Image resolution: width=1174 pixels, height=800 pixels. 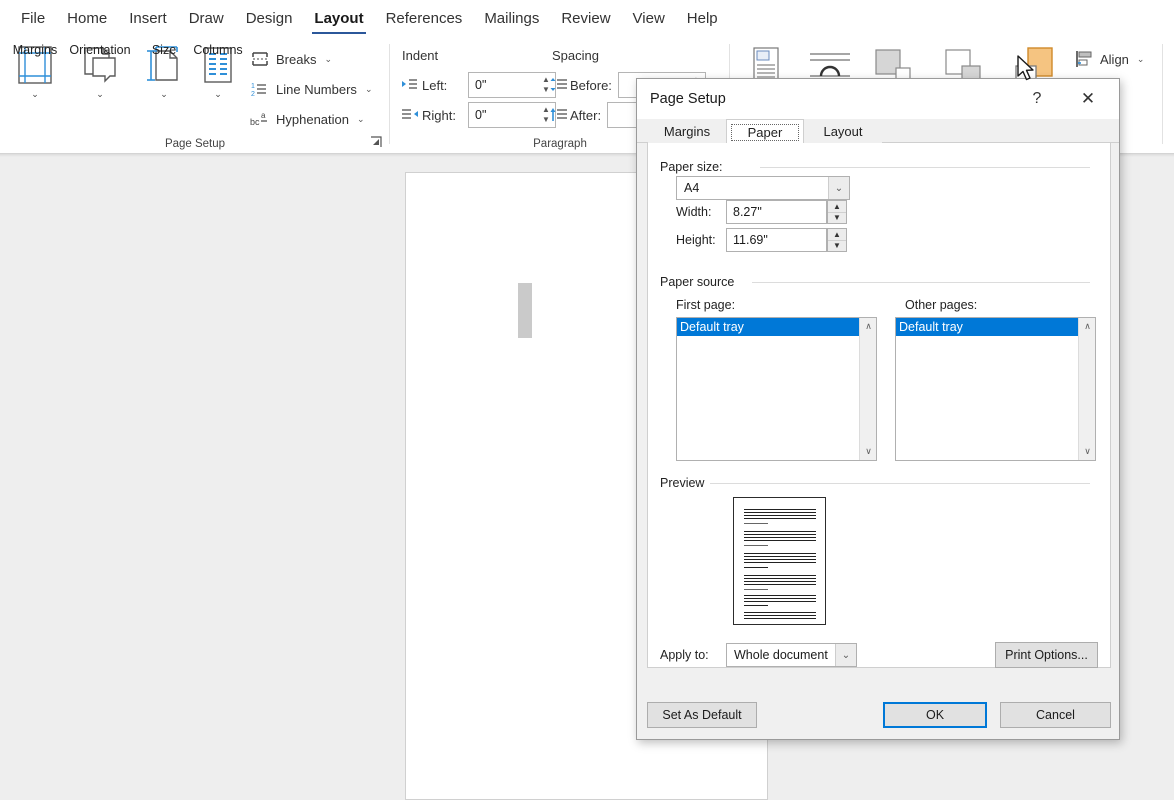 I want to click on tab-paper: Paper, so click(x=765, y=131).